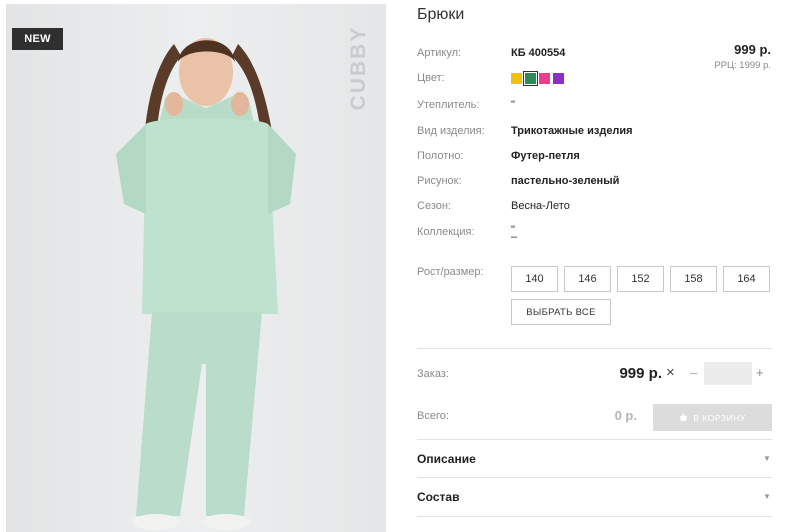 This screenshot has width=800, height=532. I want to click on total-label: Всего:, so click(433, 416).